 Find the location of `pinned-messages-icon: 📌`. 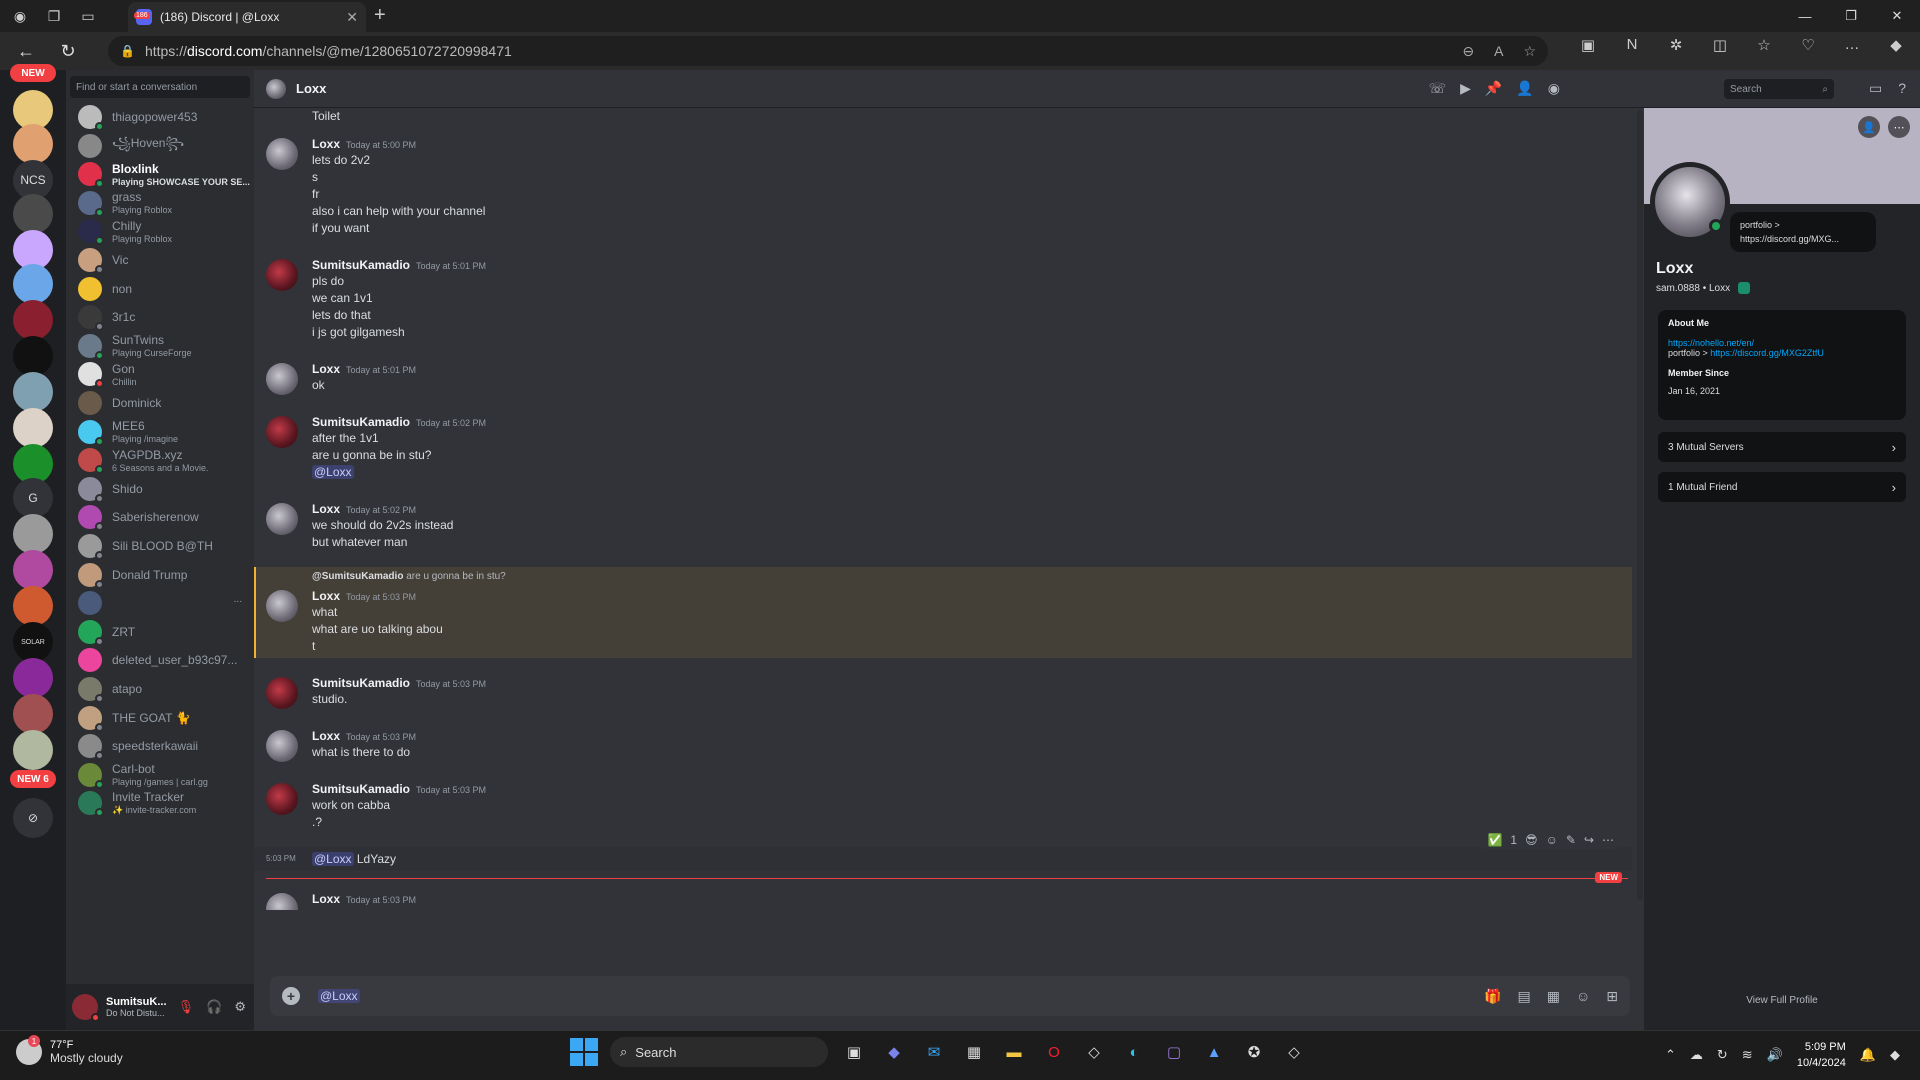

pinned-messages-icon: 📌 is located at coordinates (1493, 88).